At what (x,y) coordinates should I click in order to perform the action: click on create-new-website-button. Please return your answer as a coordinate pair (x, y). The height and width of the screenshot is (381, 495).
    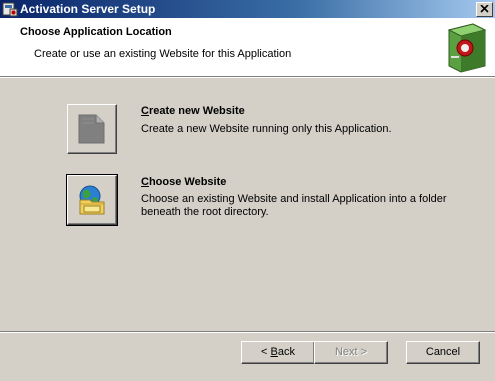
    Looking at the image, I should click on (92, 129).